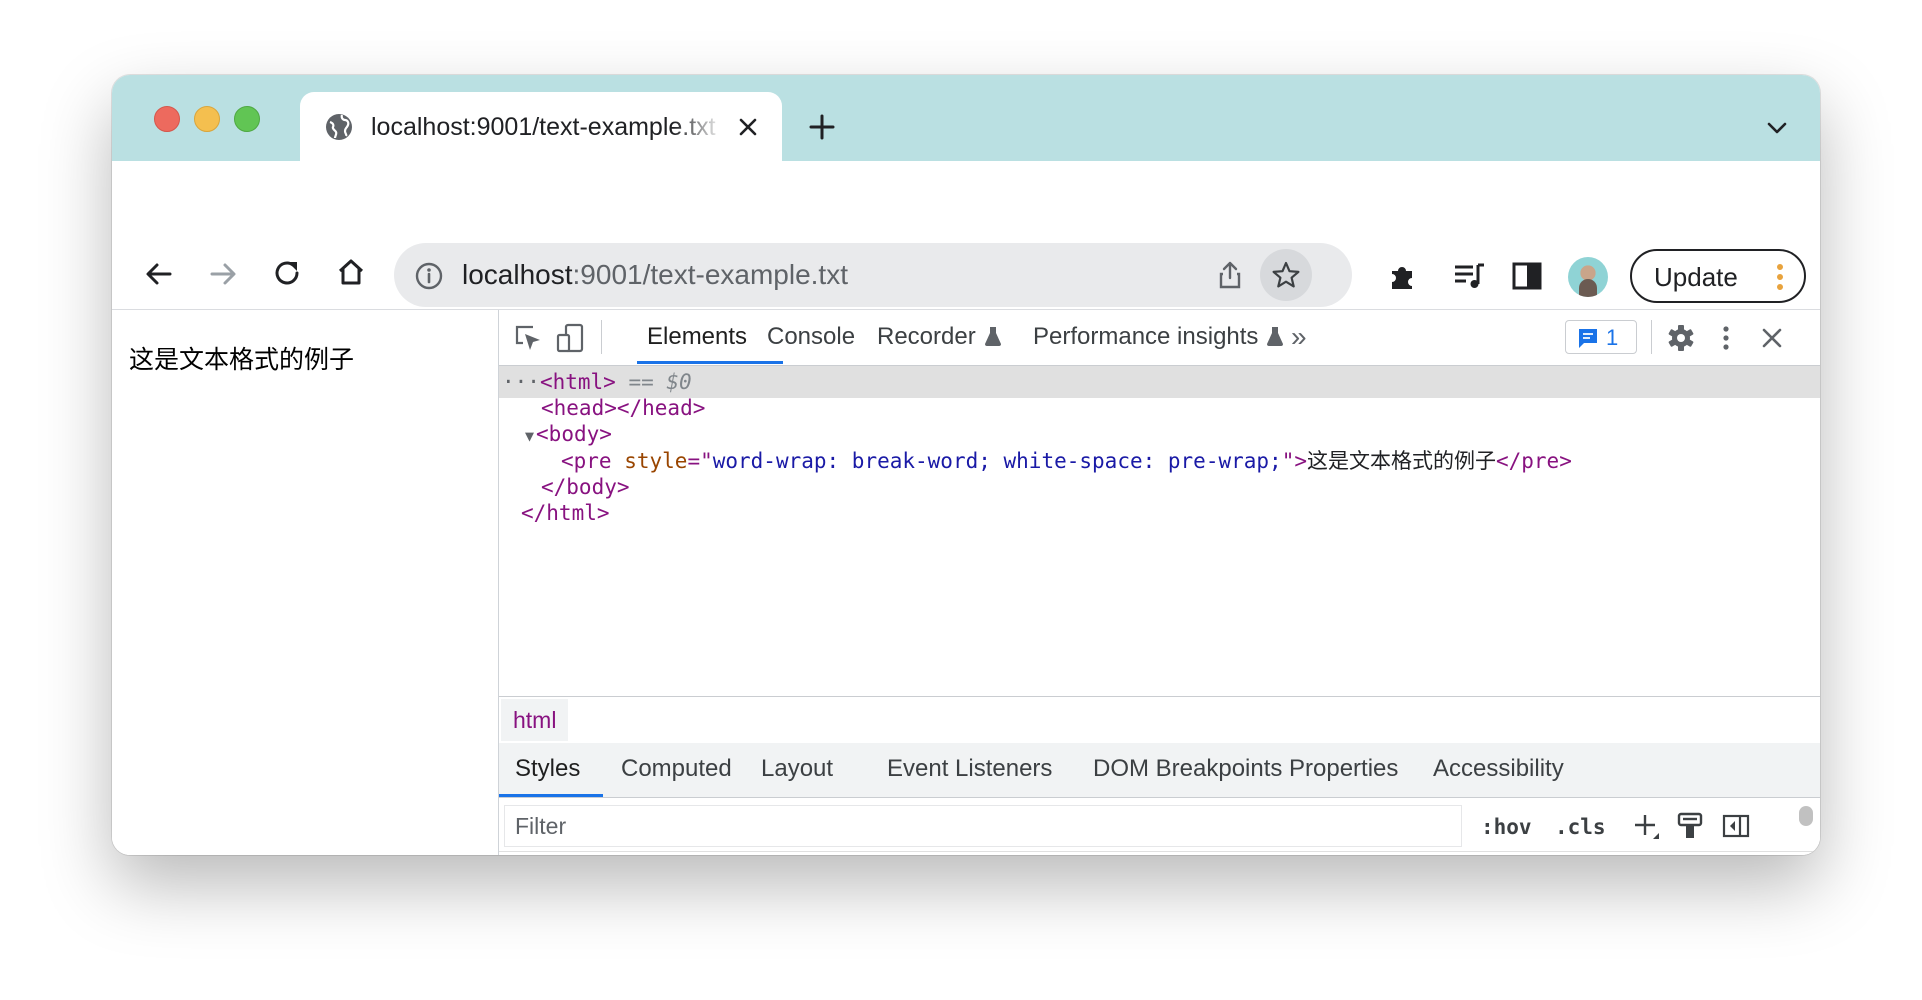 This screenshot has width=1922, height=1000. I want to click on tab-elements: Elements, so click(697, 336).